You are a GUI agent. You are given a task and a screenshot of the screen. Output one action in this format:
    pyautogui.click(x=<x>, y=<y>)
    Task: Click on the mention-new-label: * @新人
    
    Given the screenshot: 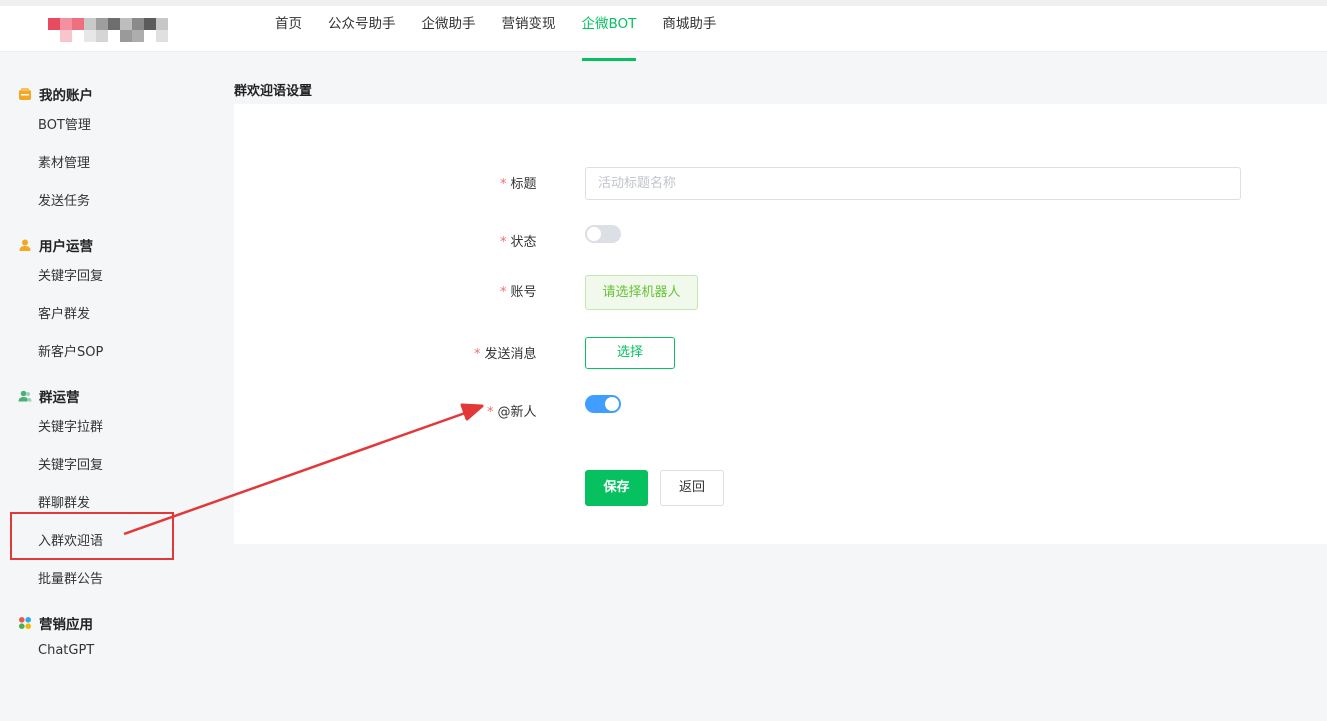 What is the action you would take?
    pyautogui.click(x=512, y=410)
    